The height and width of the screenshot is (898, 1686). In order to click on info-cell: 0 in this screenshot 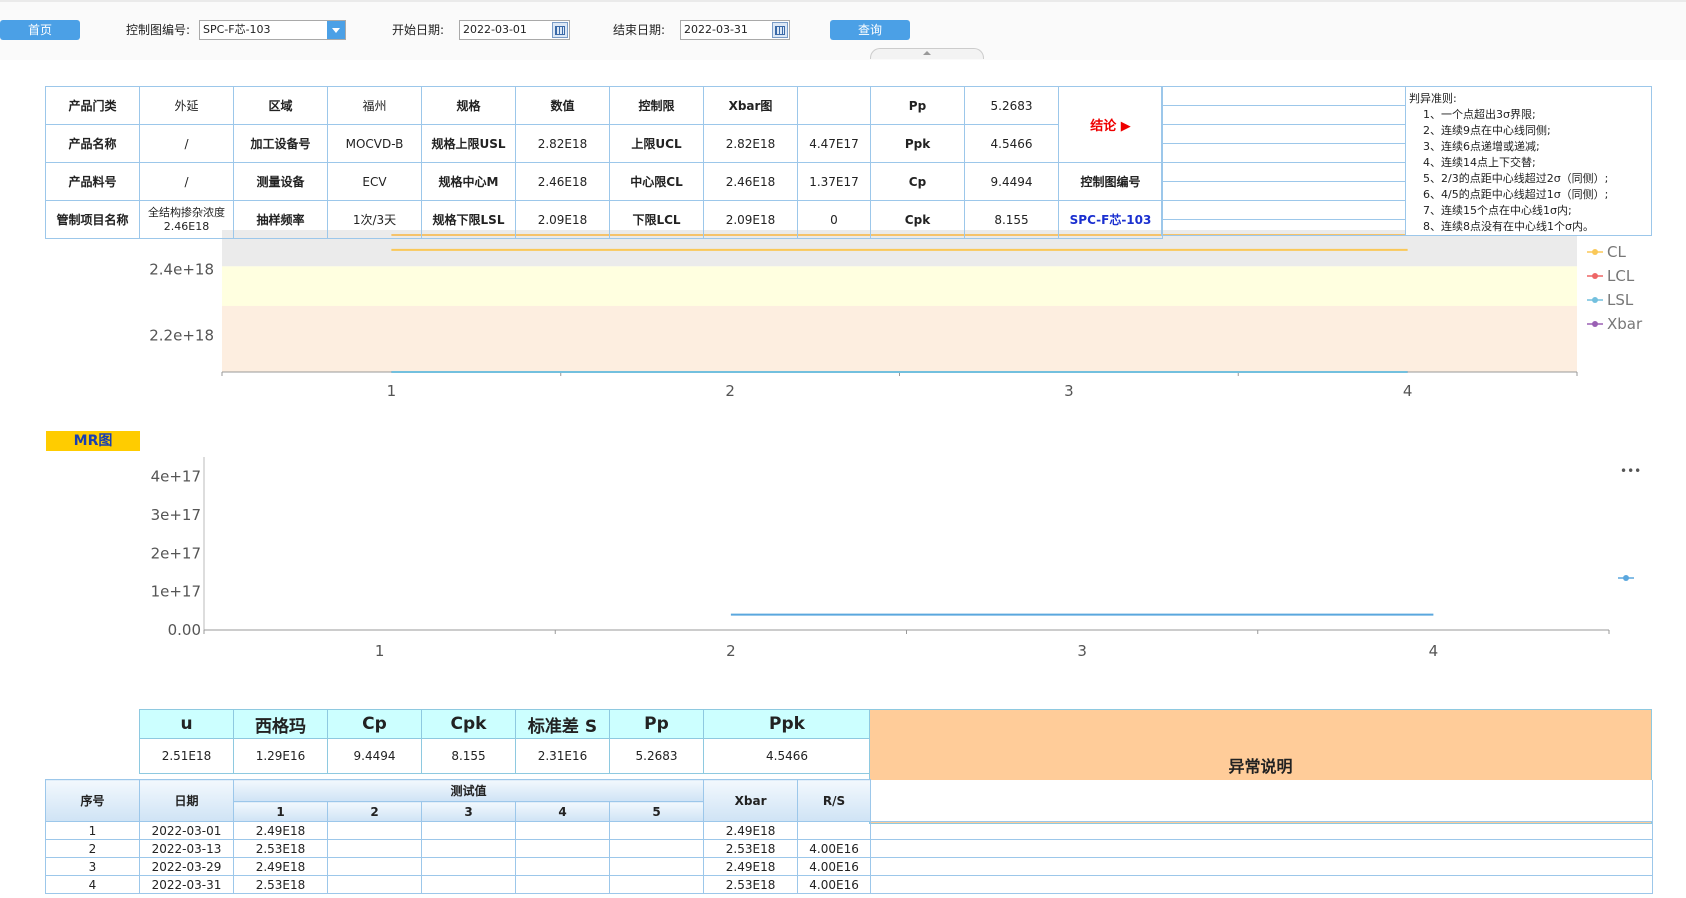, I will do `click(834, 219)`.